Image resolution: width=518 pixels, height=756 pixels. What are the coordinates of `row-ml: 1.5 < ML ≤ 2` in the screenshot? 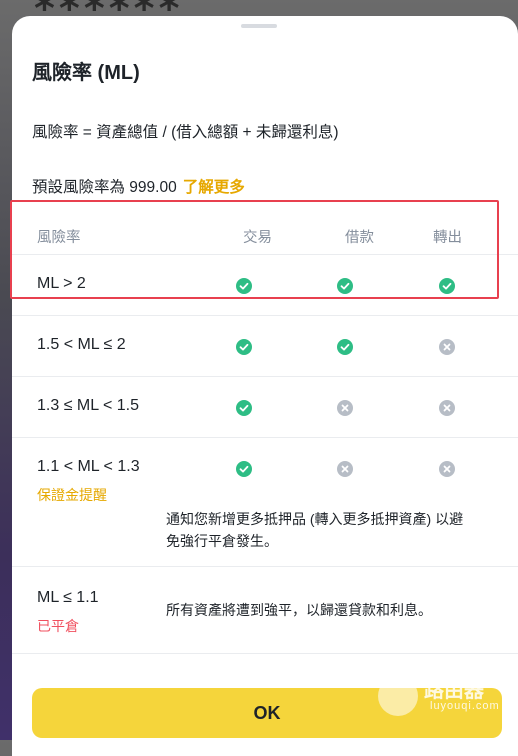 It's located at (81, 344).